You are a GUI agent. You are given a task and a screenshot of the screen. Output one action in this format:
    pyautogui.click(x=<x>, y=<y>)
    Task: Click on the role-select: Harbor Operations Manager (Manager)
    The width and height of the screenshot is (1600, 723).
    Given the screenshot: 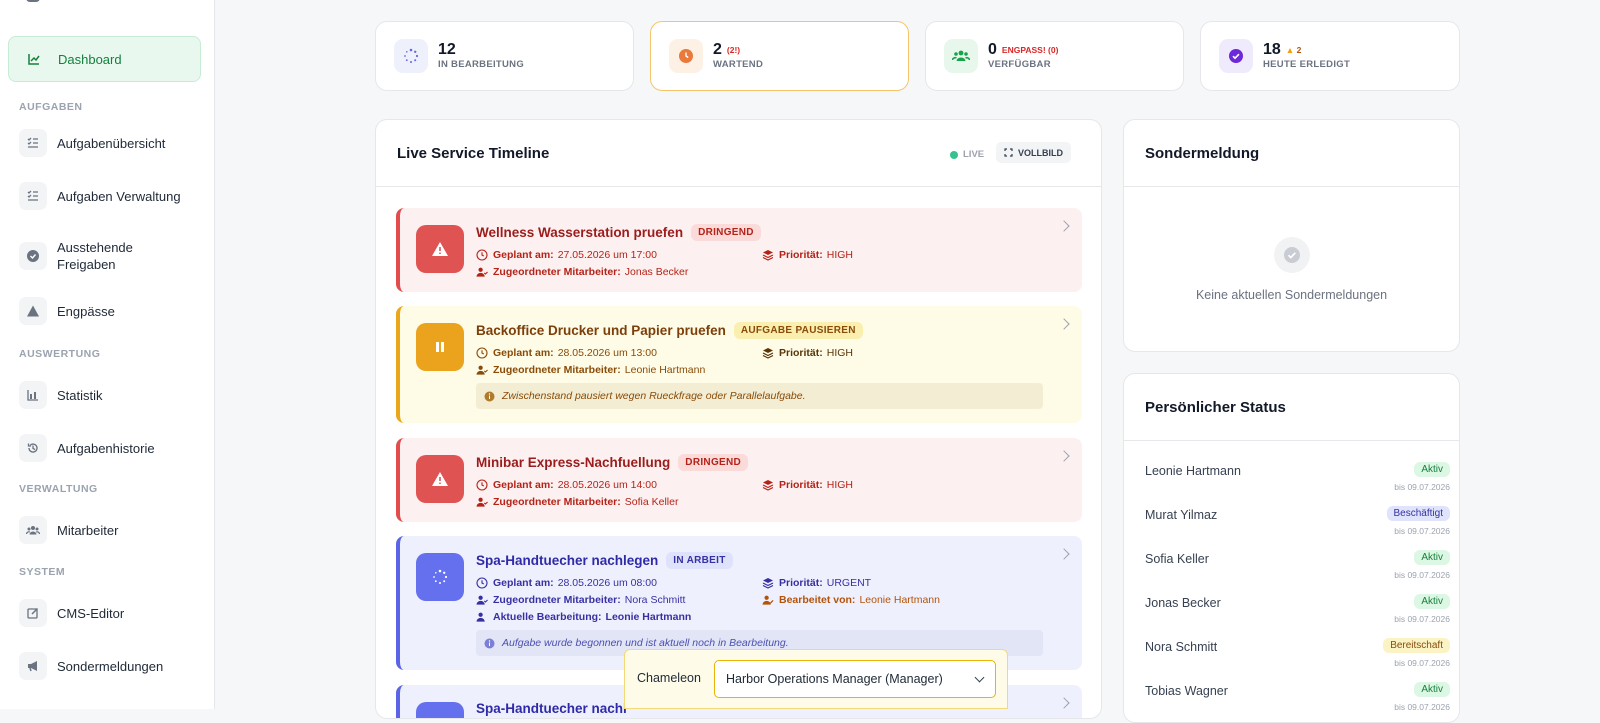 What is the action you would take?
    pyautogui.click(x=855, y=679)
    